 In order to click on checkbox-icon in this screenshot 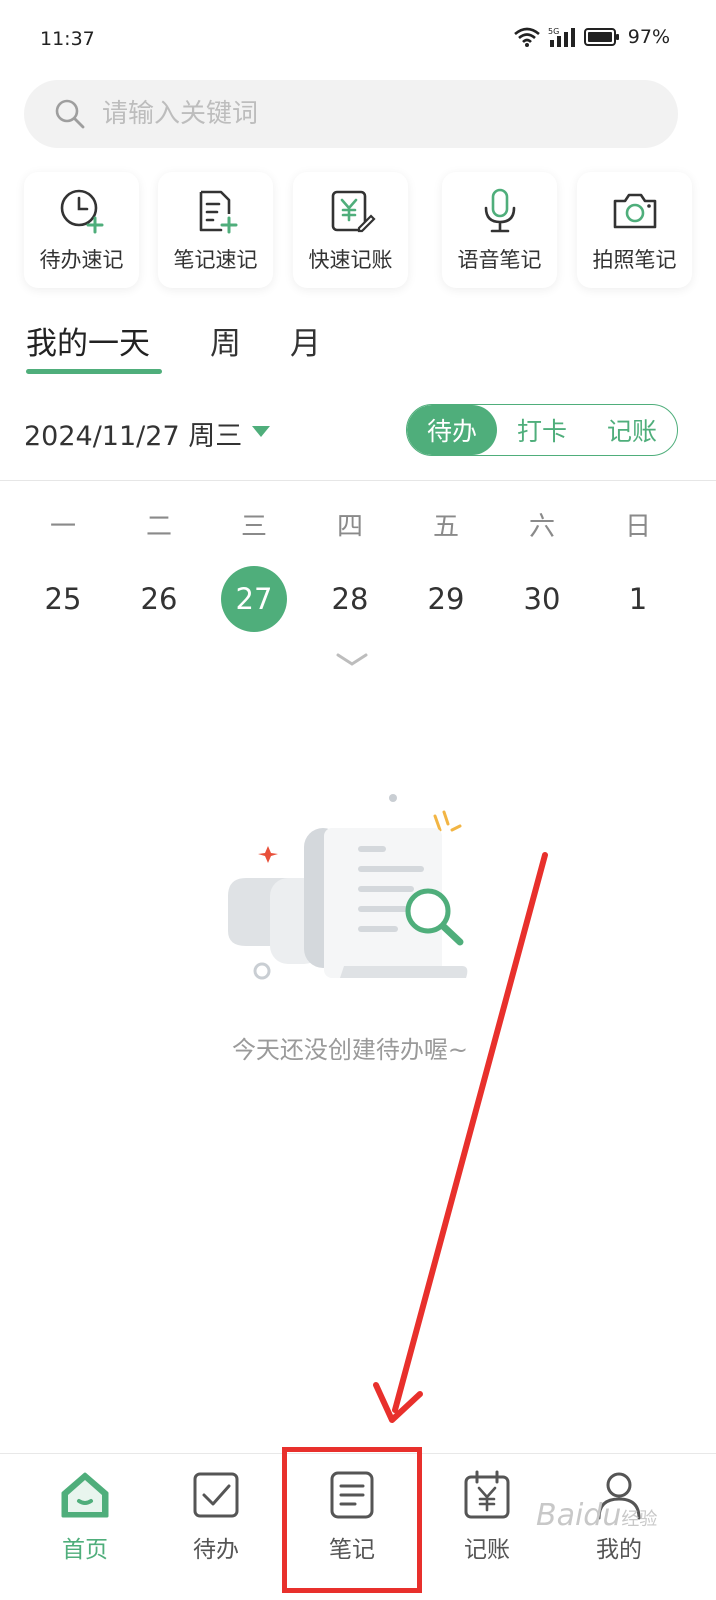, I will do `click(216, 1495)`.